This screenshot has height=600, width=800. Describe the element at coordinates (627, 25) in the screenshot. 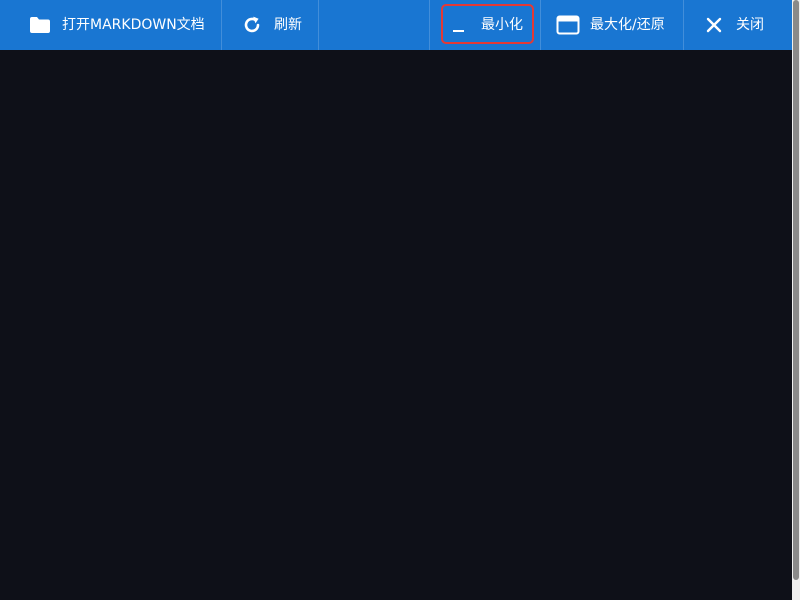

I see `maximize-restore-label: 最大化/还原` at that location.